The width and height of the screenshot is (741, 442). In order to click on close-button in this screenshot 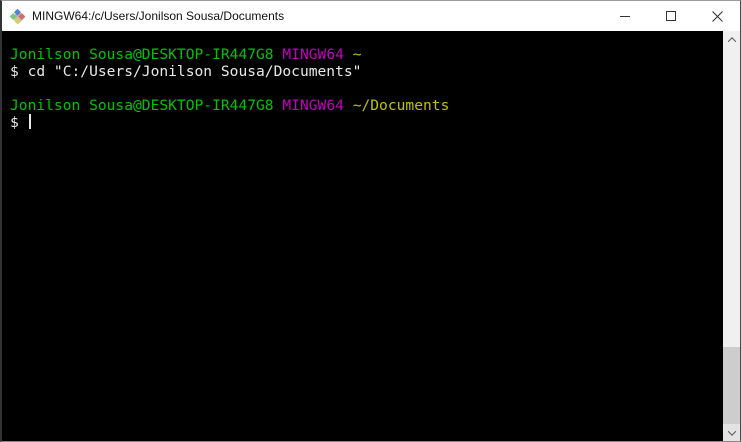, I will do `click(717, 16)`.